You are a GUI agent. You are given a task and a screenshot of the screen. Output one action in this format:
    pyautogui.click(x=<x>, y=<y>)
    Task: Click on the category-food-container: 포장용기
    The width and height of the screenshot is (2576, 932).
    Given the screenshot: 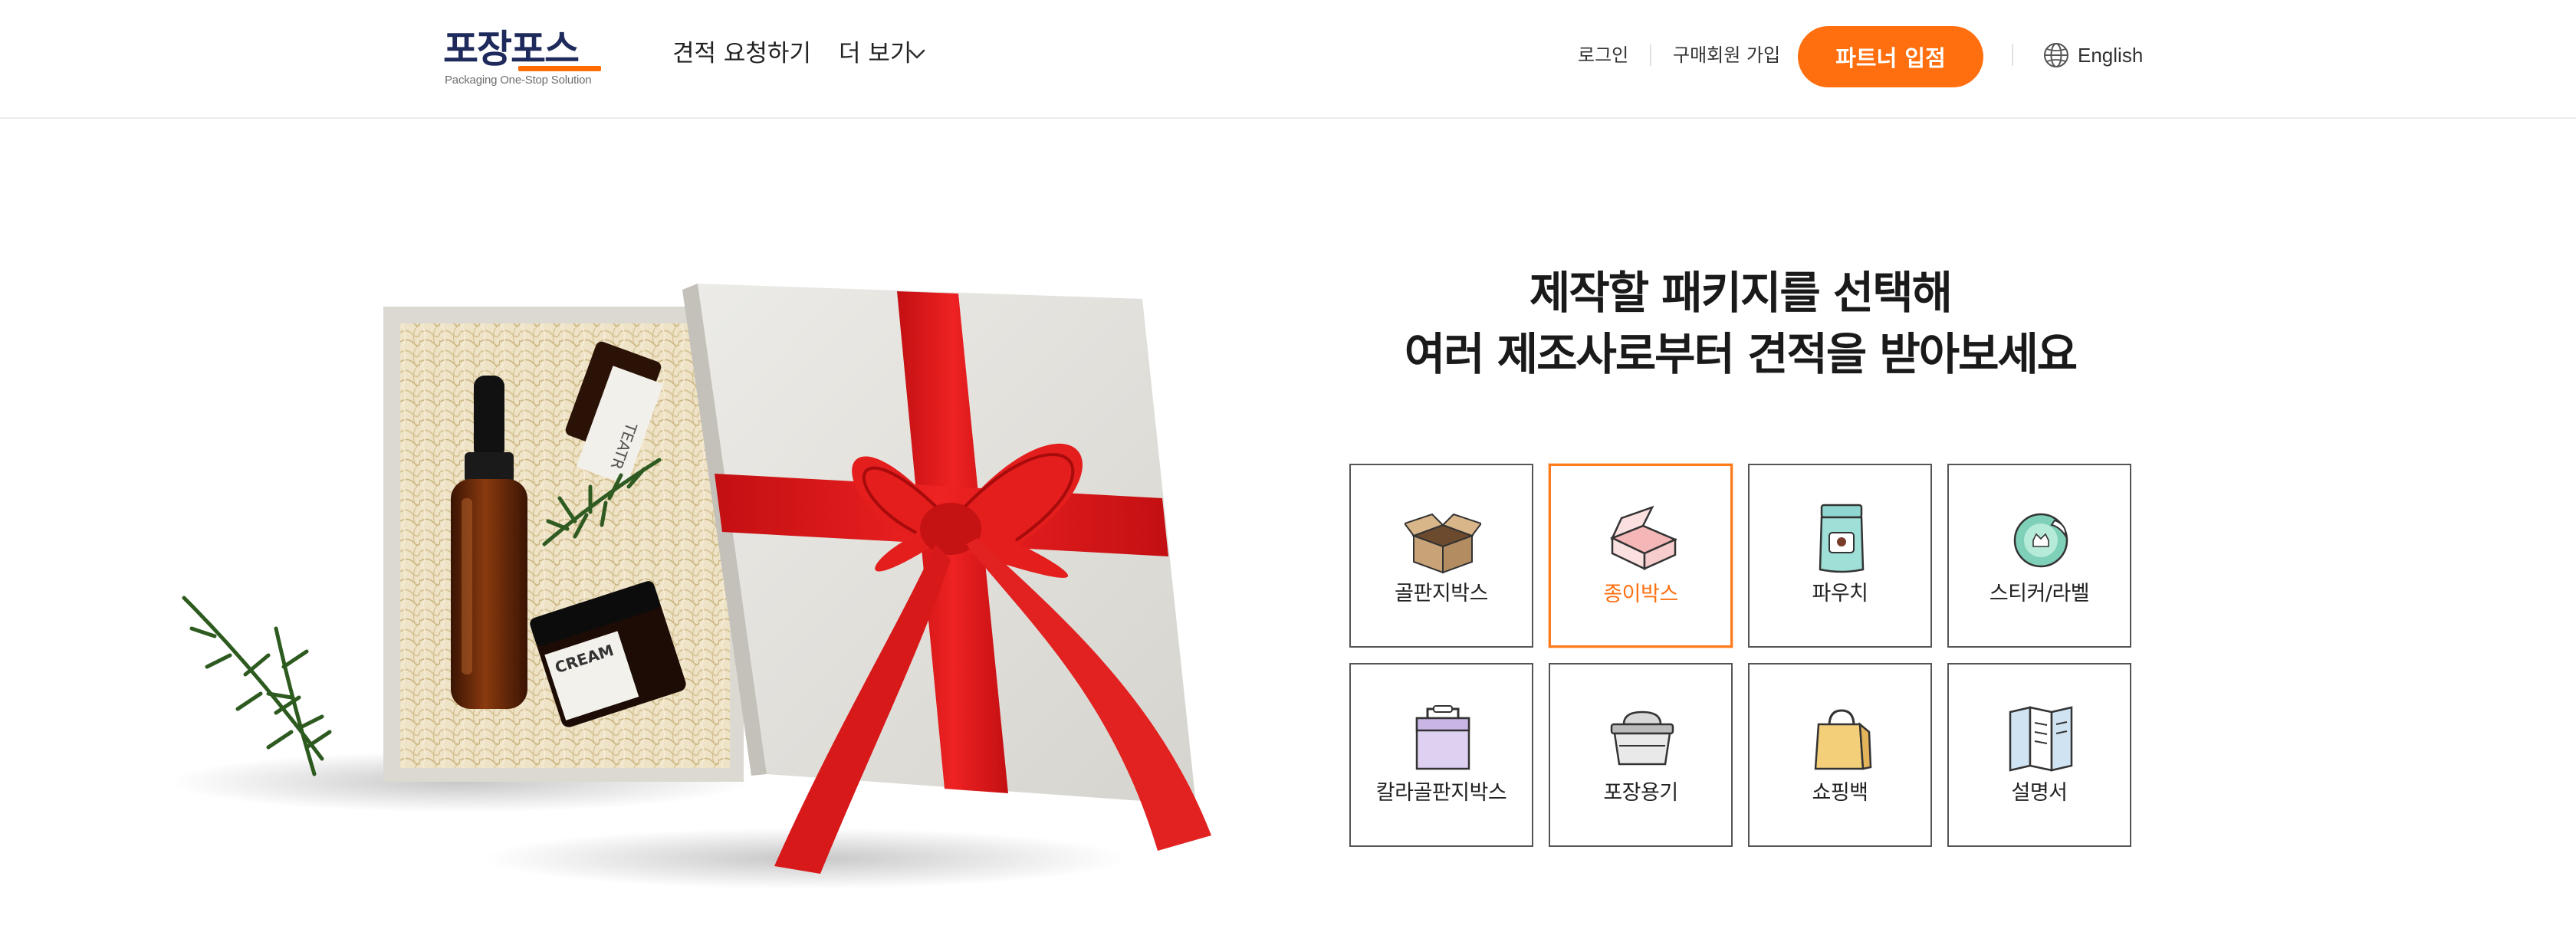 What is the action you would take?
    pyautogui.click(x=1641, y=755)
    